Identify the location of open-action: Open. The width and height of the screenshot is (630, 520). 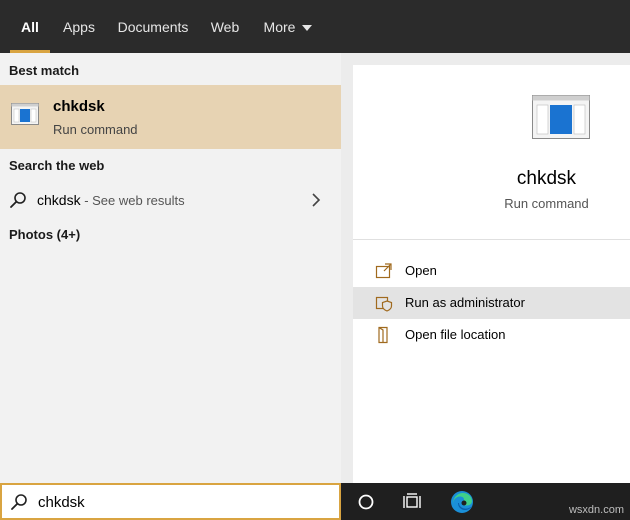
(491, 271).